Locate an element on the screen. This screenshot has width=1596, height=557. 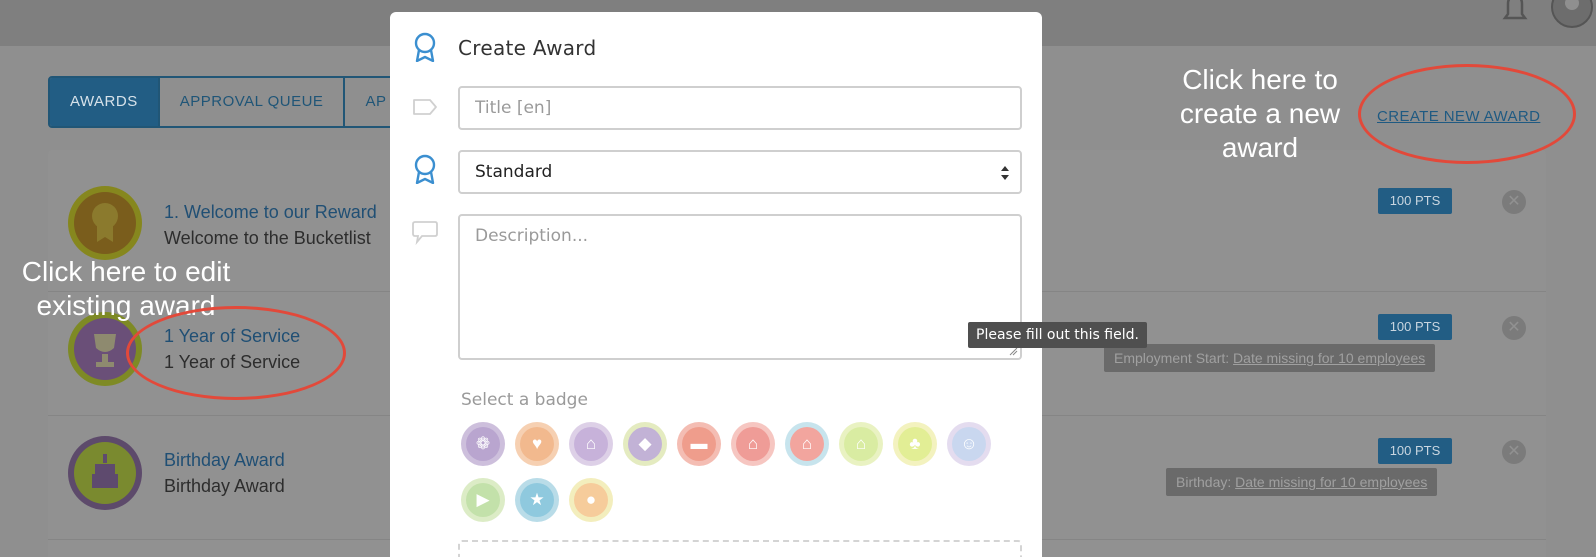
birthday-status: Birthday: Date missing for 10 employees is located at coordinates (1302, 482).